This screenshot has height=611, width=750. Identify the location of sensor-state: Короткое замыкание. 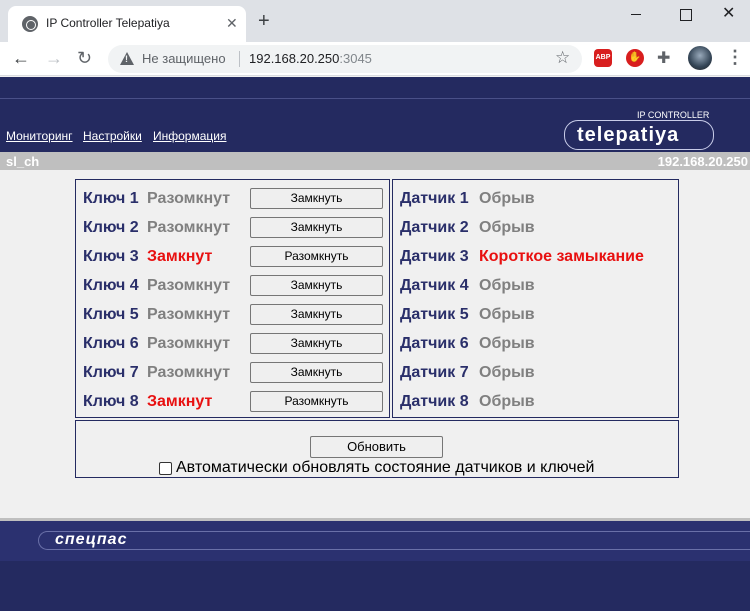
(561, 256).